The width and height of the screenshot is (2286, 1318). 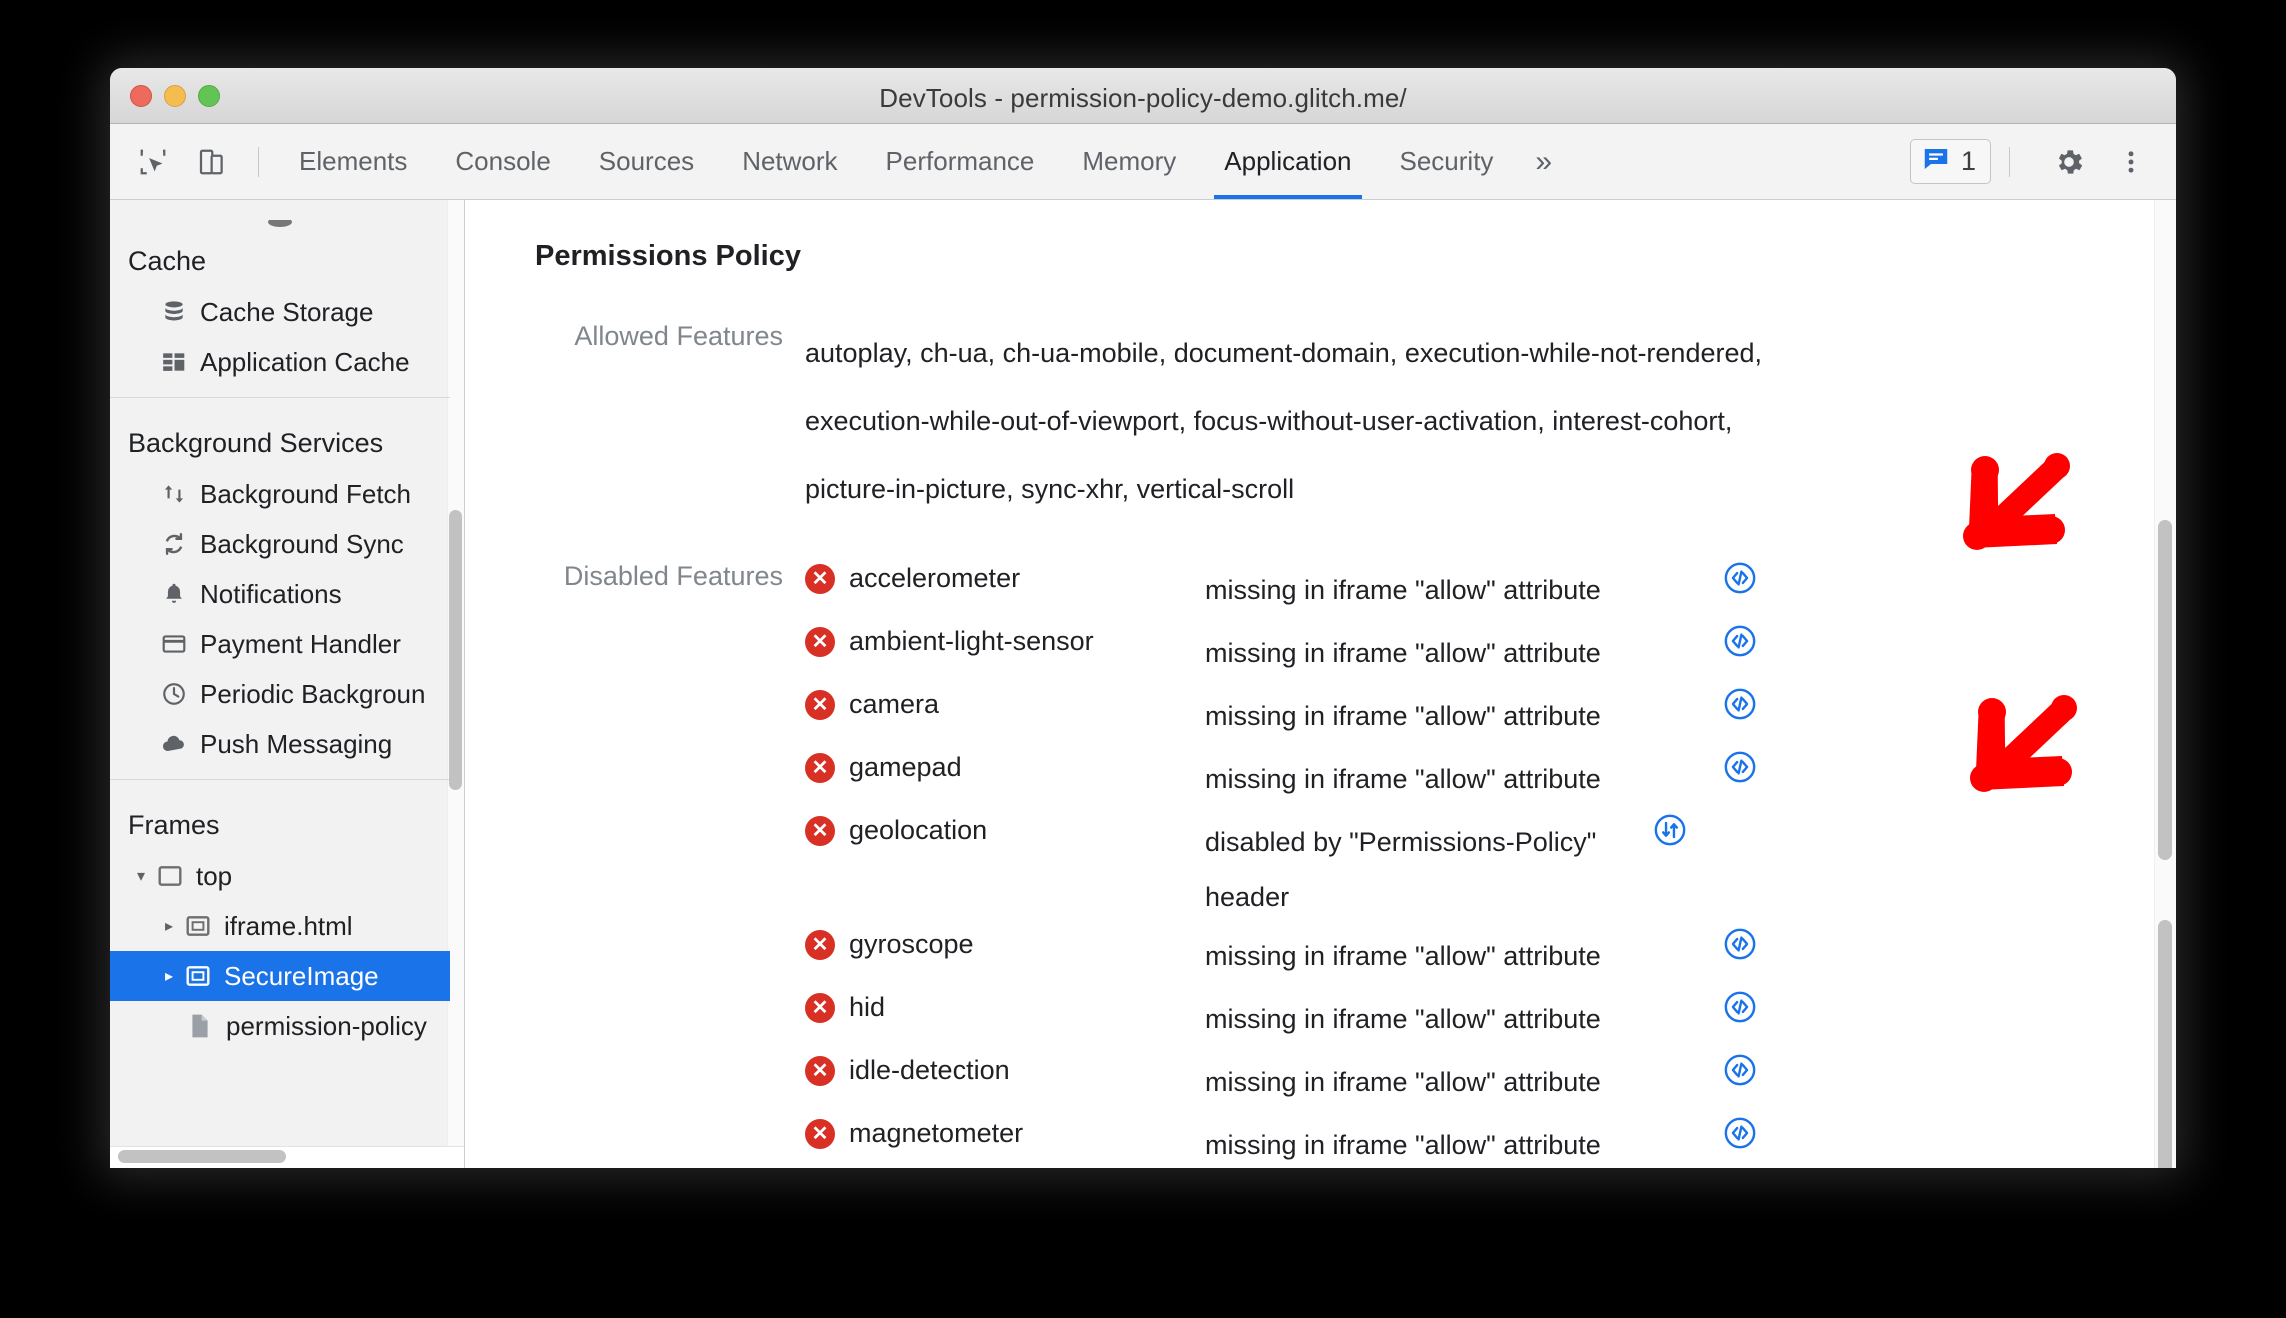 I want to click on sidebar-vertical-scrollbar-thumb, so click(x=455, y=650).